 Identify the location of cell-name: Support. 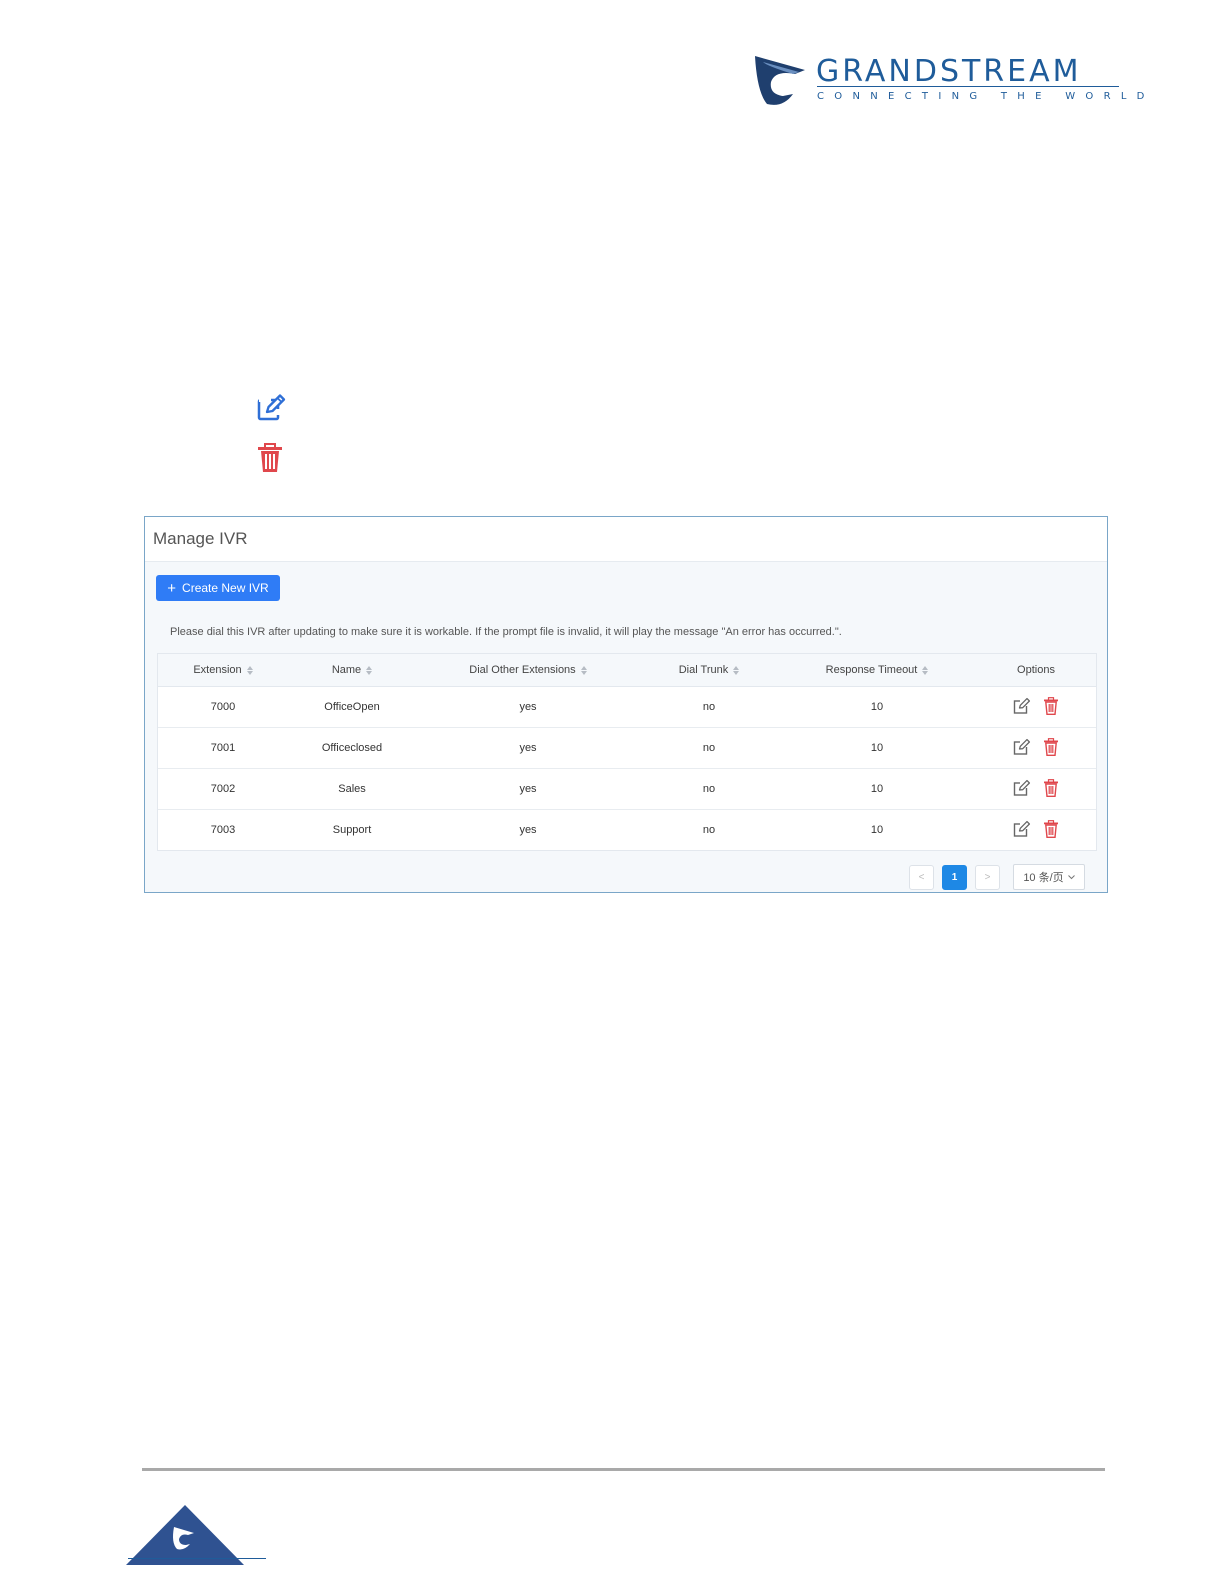
(352, 830).